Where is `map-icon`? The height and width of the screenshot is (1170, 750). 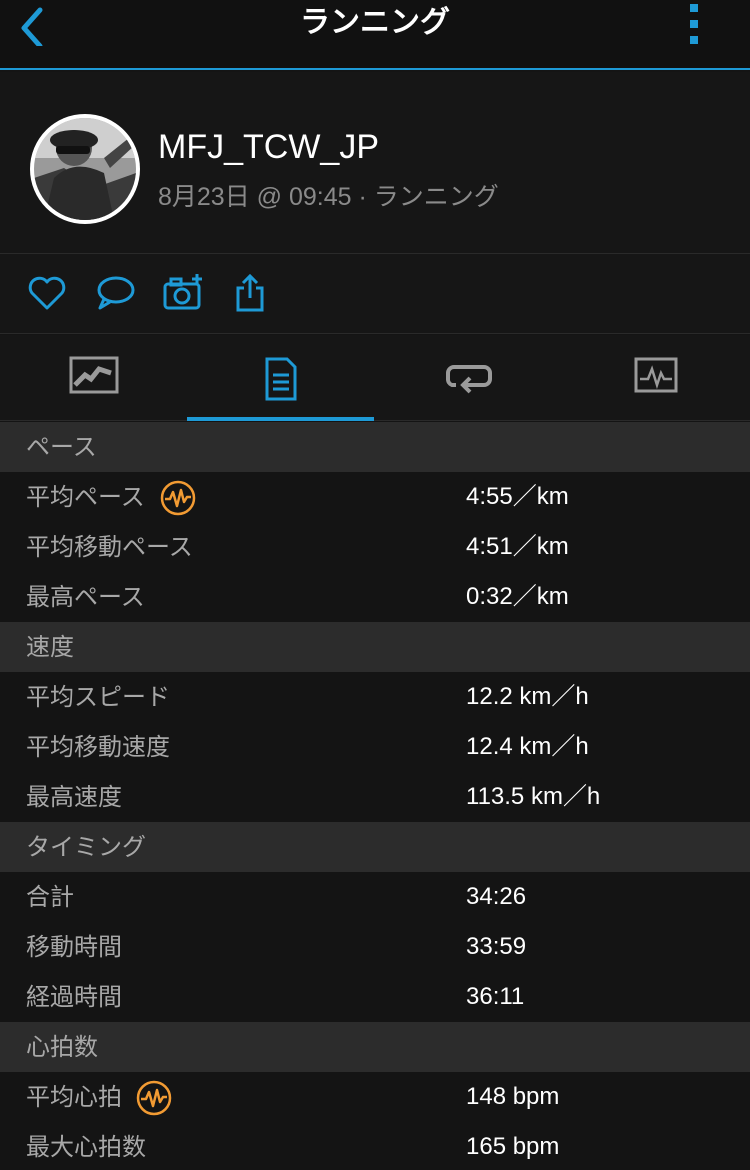 map-icon is located at coordinates (93, 375).